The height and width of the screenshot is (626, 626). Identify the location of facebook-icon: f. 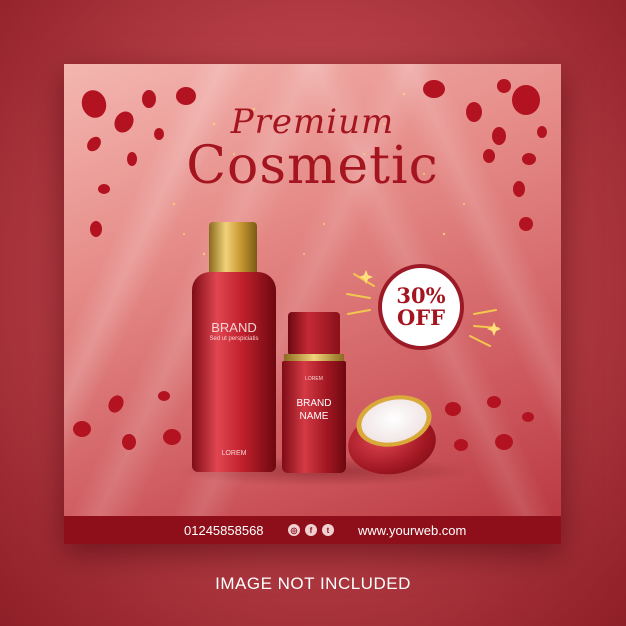
(311, 530).